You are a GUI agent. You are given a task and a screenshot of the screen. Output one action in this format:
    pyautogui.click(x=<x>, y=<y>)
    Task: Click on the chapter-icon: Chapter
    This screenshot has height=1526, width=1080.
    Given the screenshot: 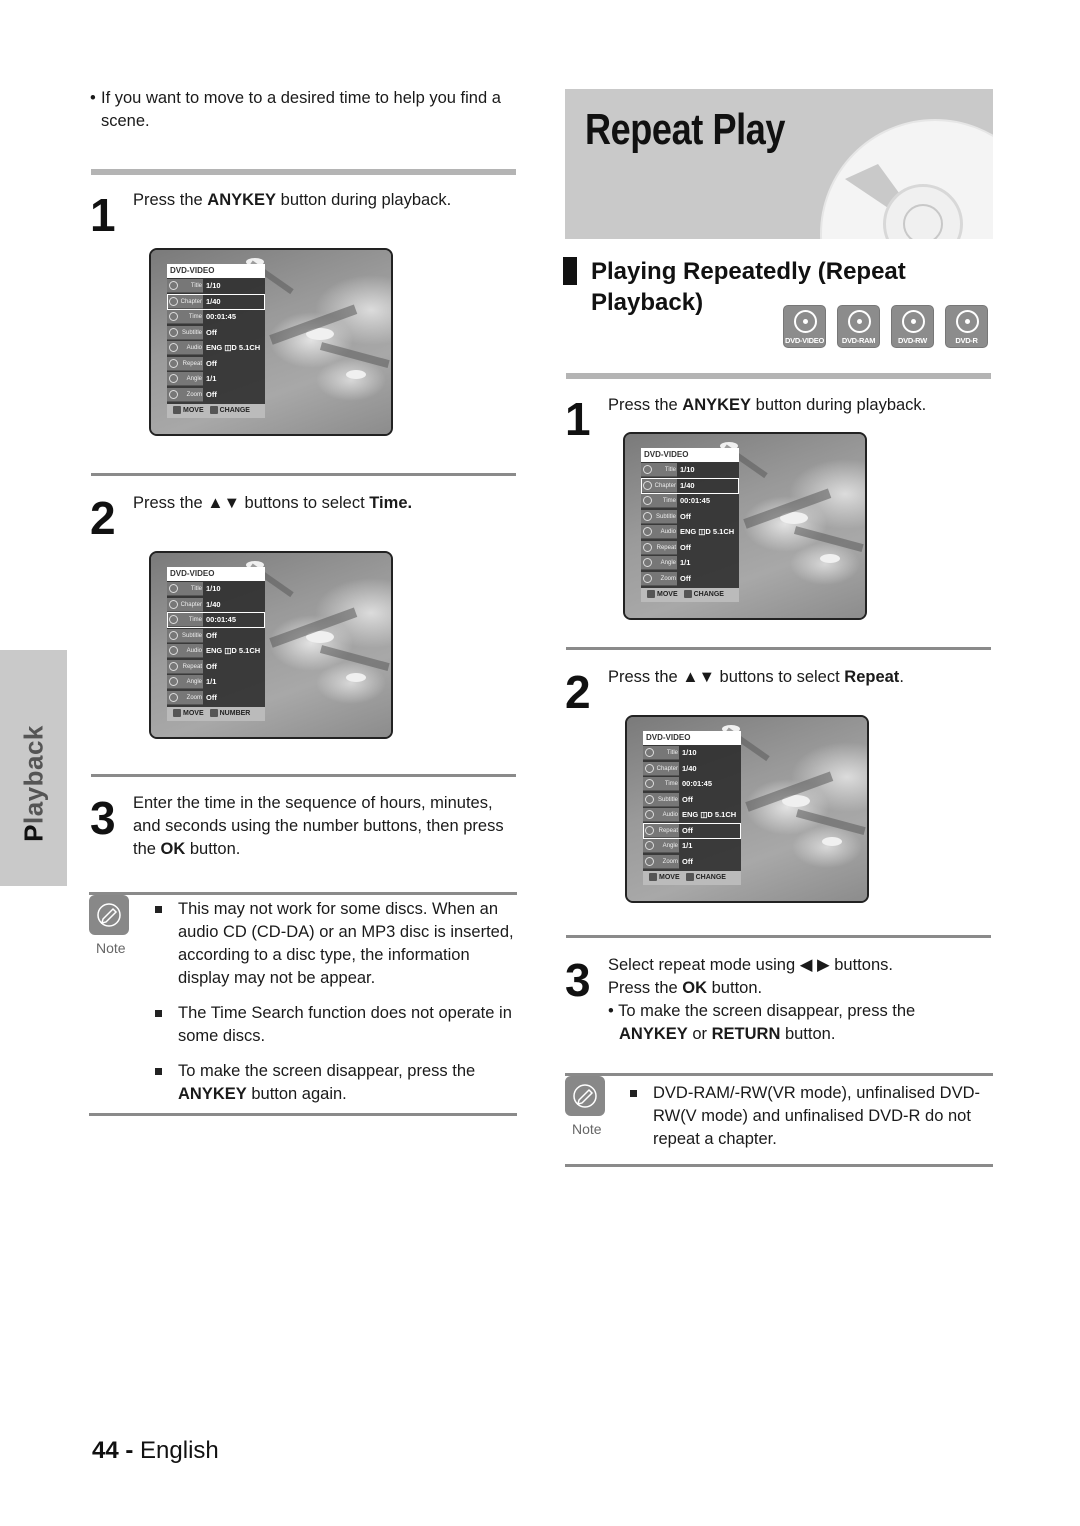 What is the action you would take?
    pyautogui.click(x=185, y=301)
    